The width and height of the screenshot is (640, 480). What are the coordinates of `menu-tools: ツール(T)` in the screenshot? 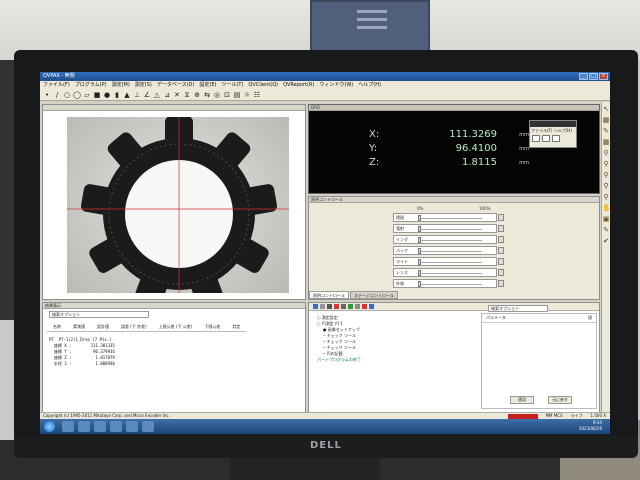 It's located at (232, 85).